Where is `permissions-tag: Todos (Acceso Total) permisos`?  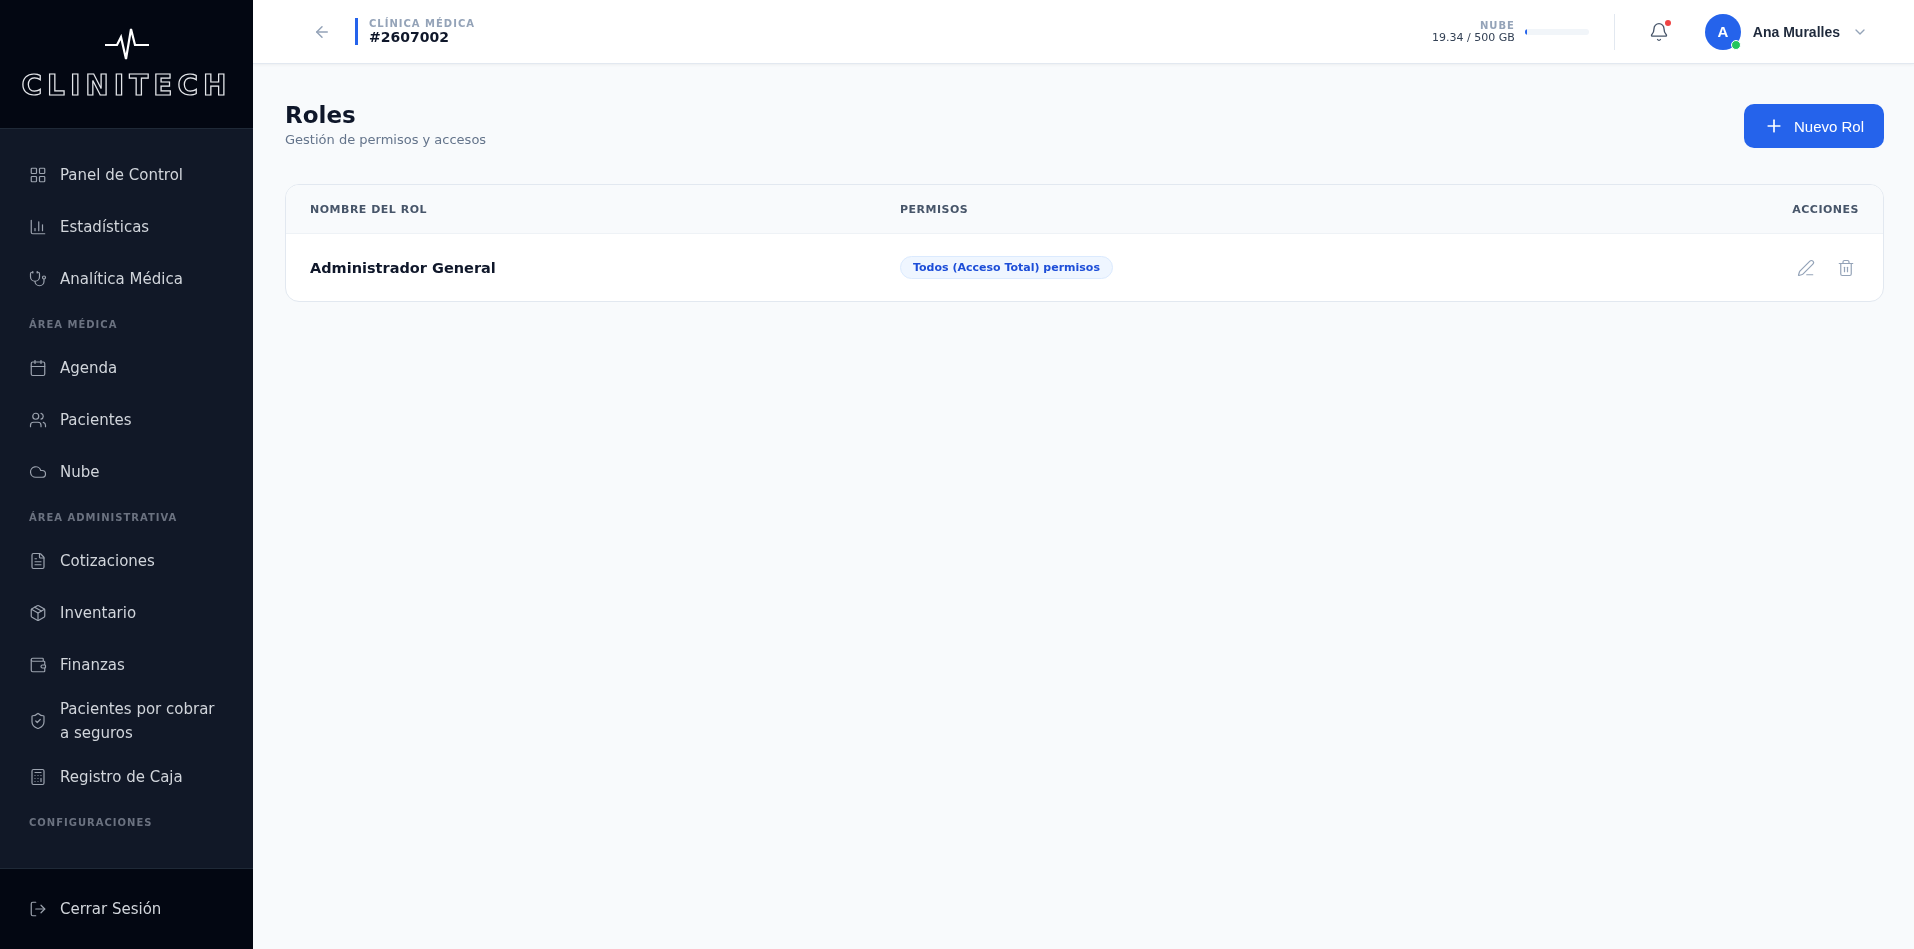 permissions-tag: Todos (Acceso Total) permisos is located at coordinates (1006, 267).